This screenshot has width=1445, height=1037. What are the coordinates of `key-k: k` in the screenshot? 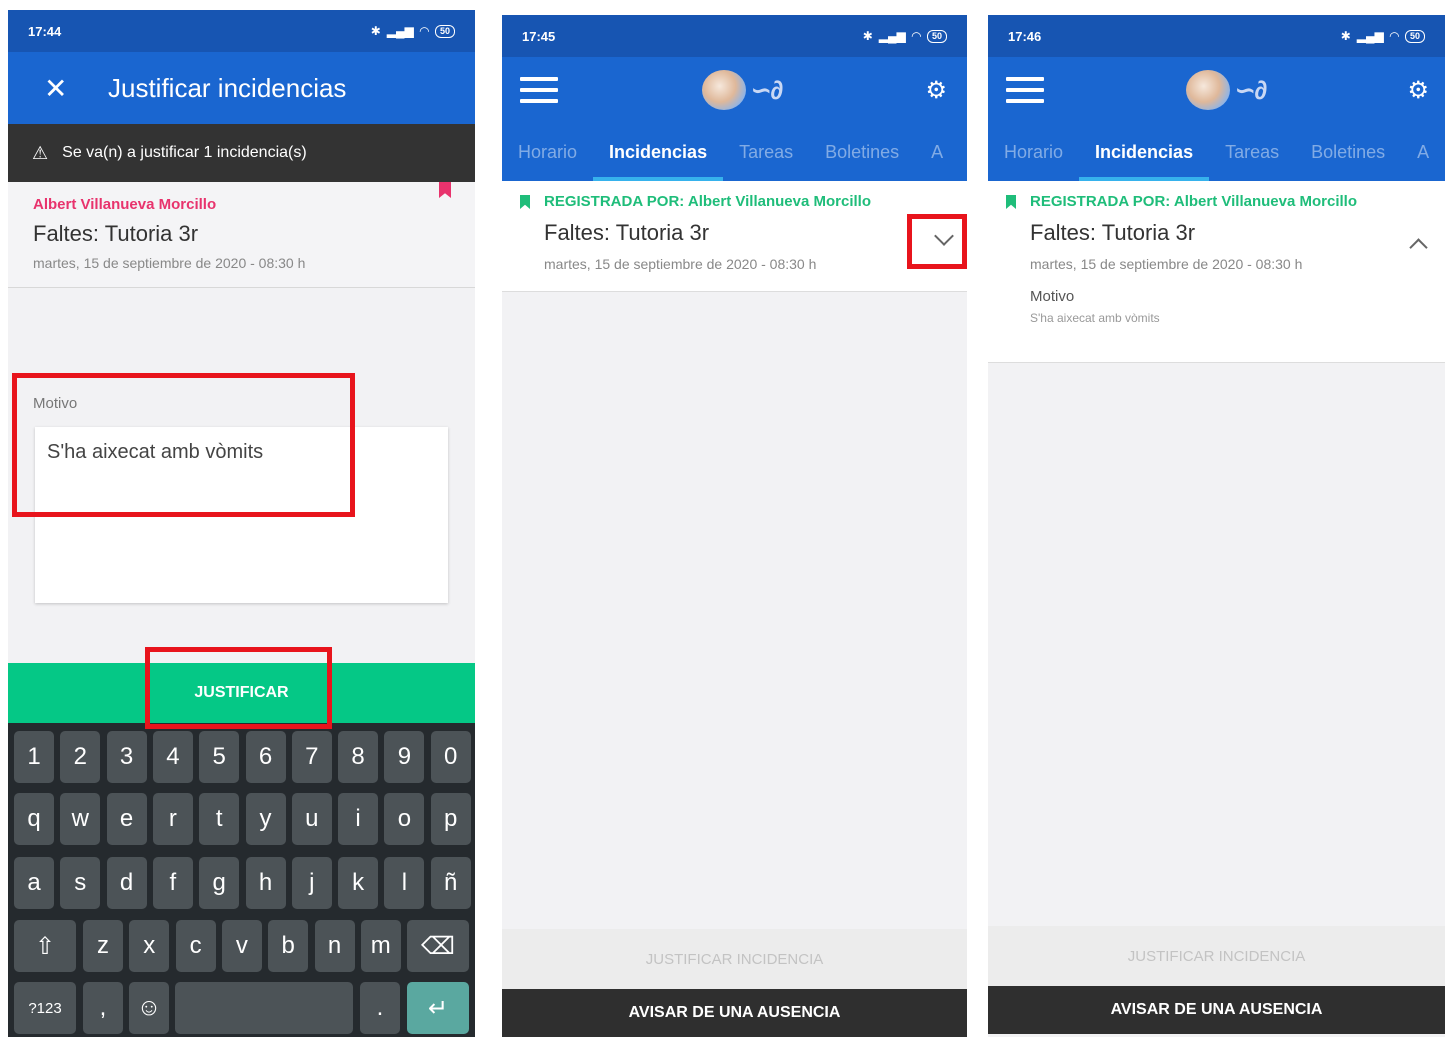 It's located at (358, 883).